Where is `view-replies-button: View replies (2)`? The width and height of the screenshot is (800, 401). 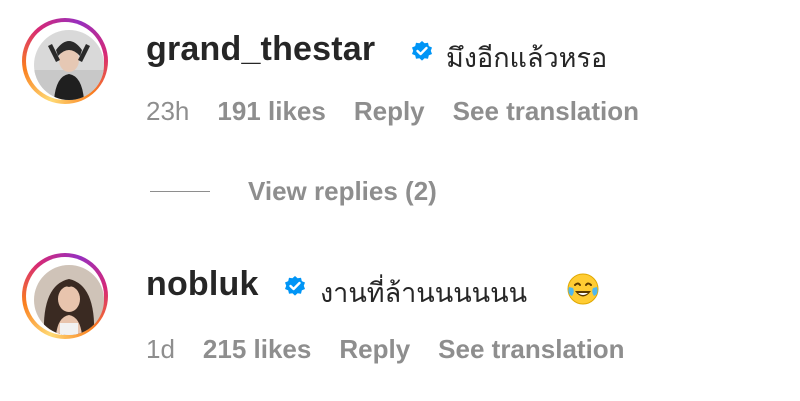 view-replies-button: View replies (2) is located at coordinates (293, 191).